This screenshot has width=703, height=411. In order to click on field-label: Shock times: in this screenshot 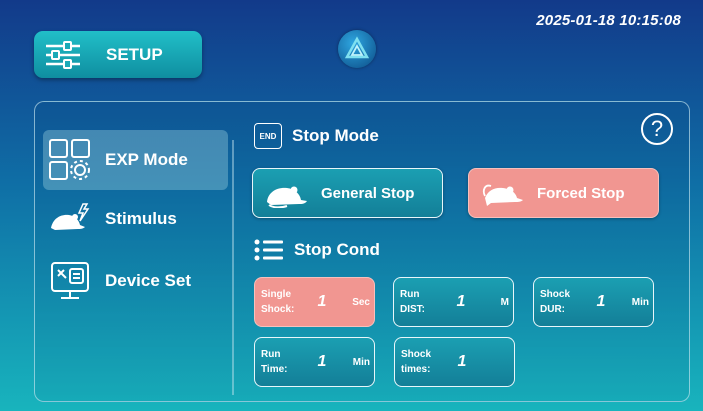, I will do `click(416, 362)`.